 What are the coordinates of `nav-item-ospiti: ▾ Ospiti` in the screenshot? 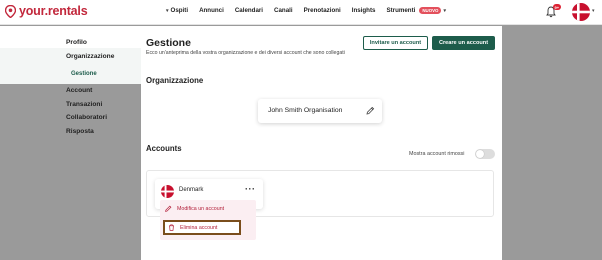 It's located at (177, 10).